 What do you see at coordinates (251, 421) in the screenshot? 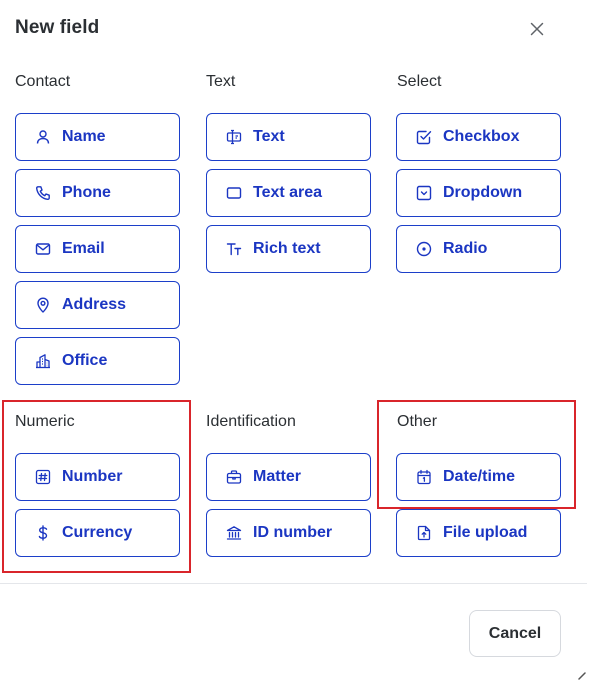
I see `section-label-identification: Identification` at bounding box center [251, 421].